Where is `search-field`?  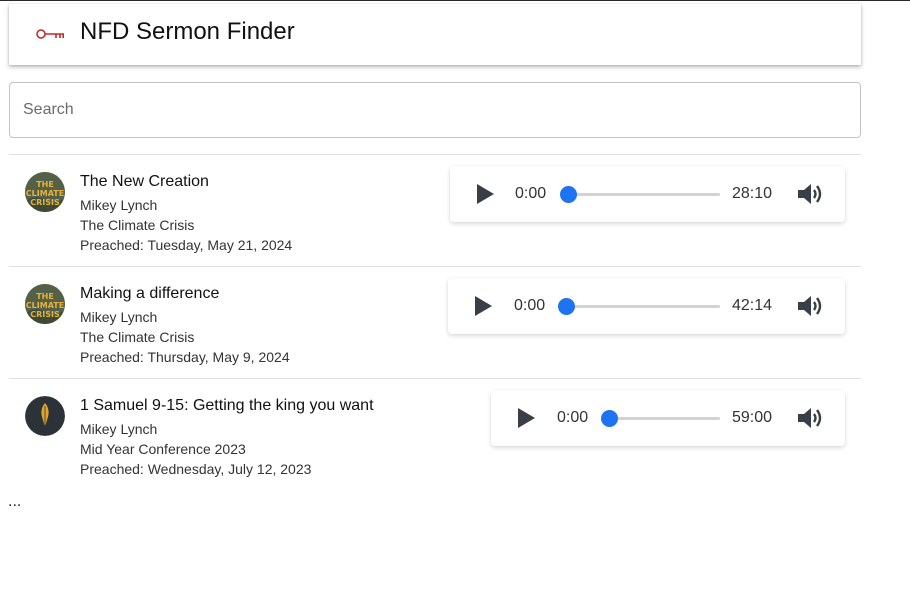 search-field is located at coordinates (435, 110).